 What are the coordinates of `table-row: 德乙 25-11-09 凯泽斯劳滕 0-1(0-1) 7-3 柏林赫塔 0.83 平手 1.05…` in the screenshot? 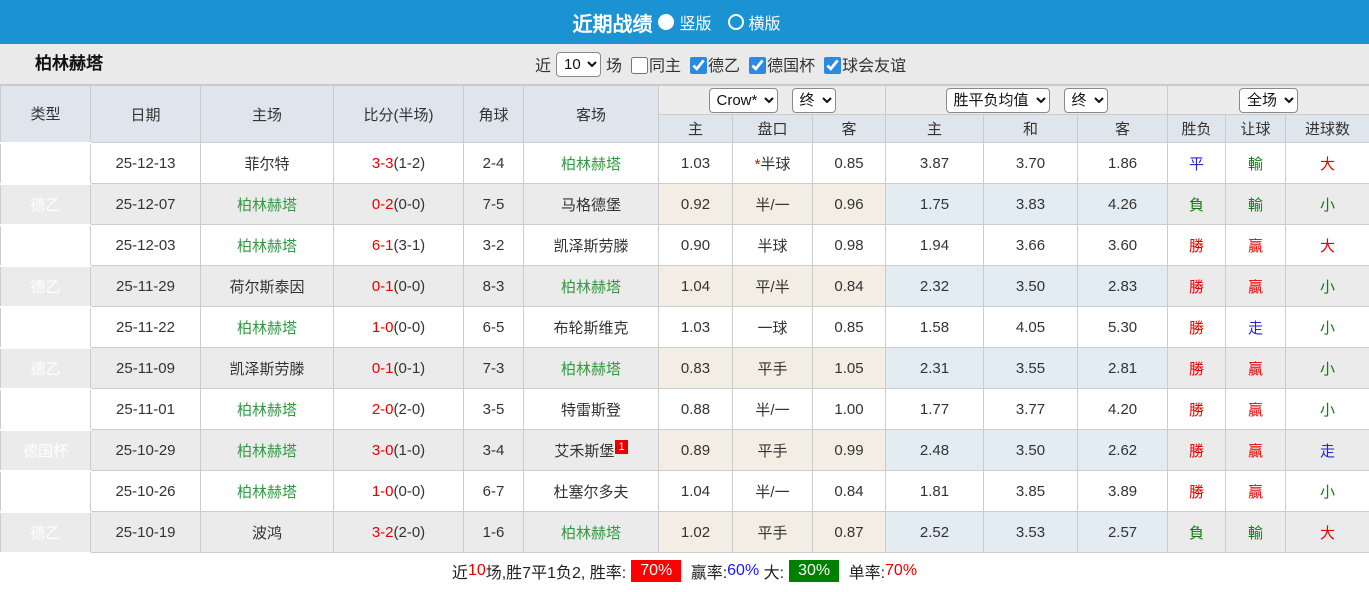 It's located at (684, 368).